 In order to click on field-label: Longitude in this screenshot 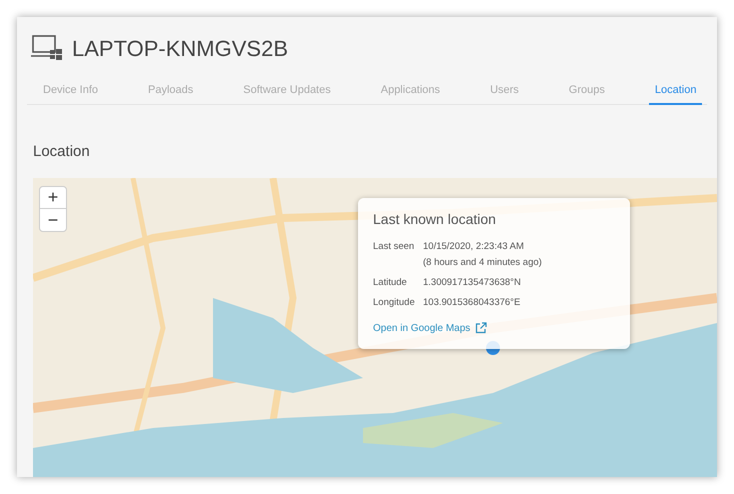, I will do `click(394, 303)`.